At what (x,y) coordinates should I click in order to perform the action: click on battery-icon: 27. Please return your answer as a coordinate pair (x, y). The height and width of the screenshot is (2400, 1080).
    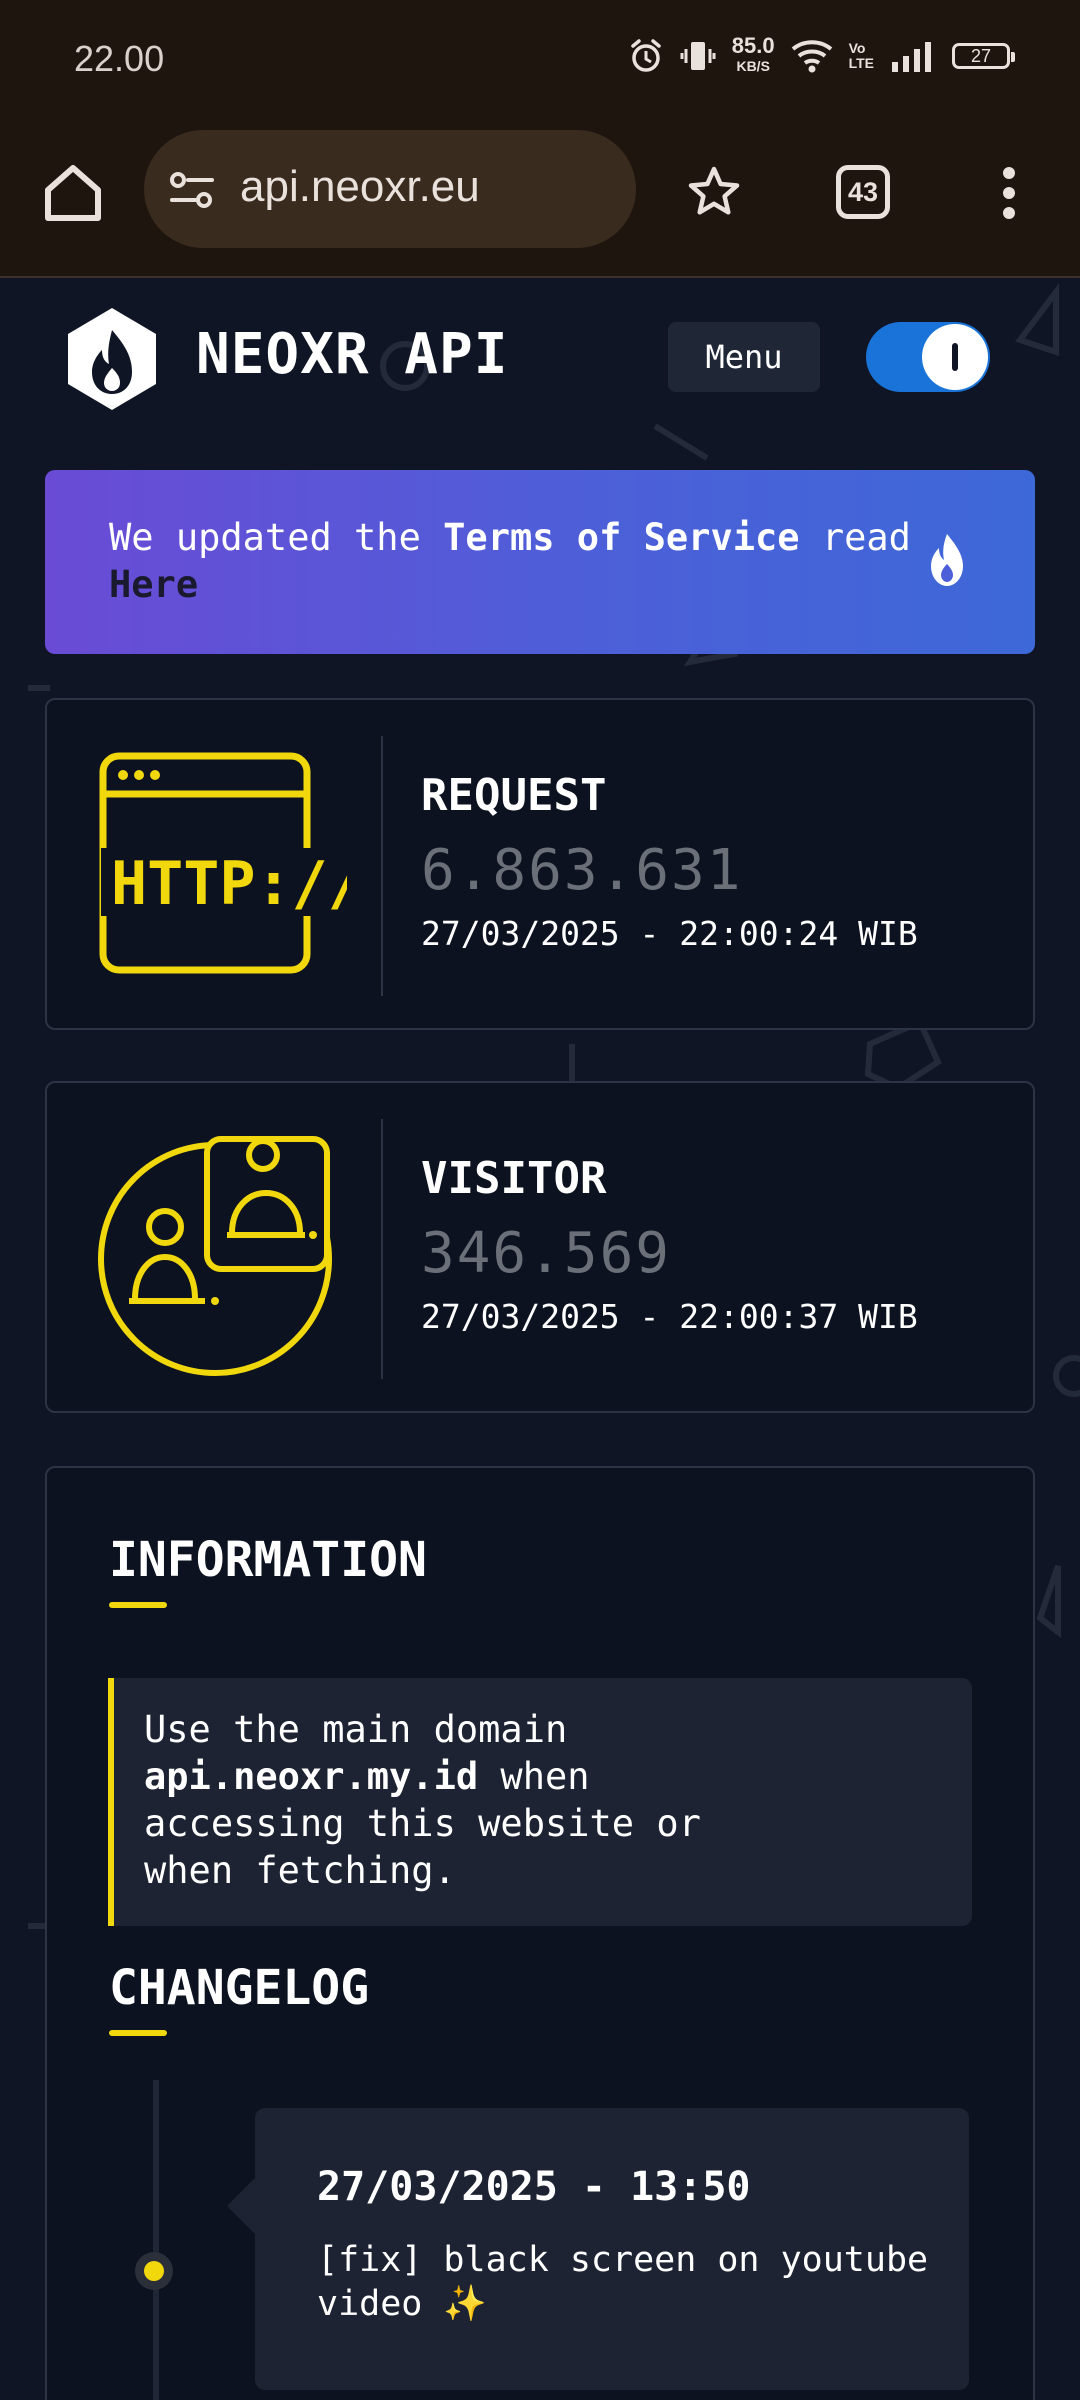
    Looking at the image, I should click on (983, 56).